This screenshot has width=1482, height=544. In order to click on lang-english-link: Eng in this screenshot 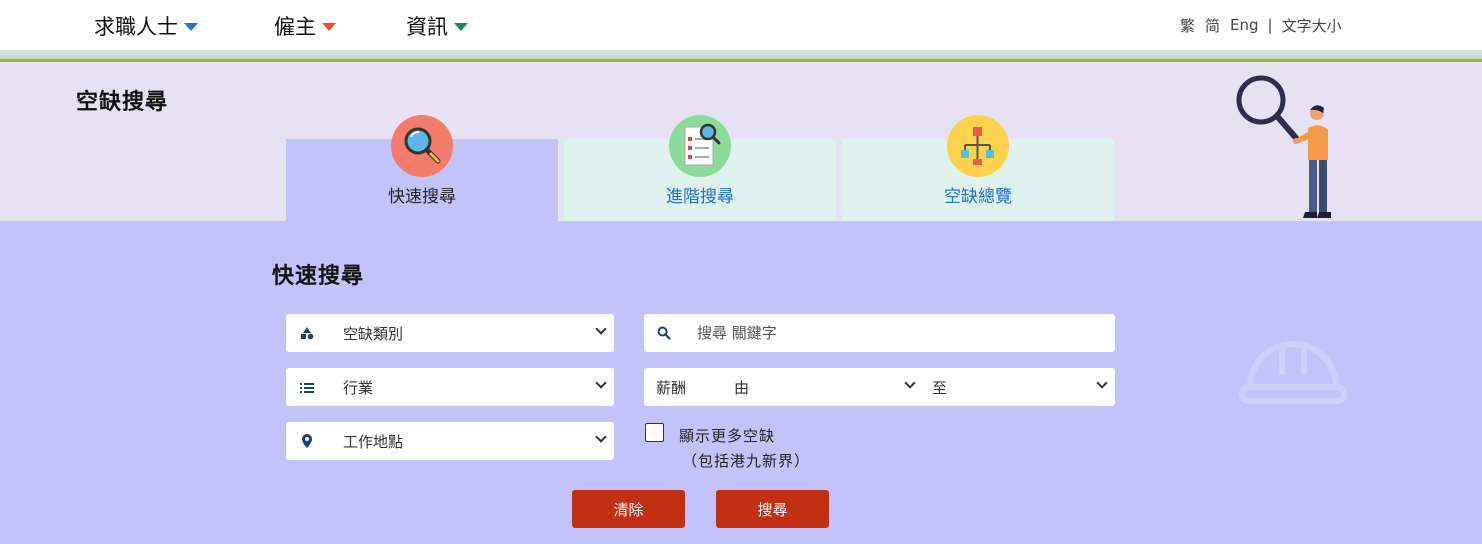, I will do `click(1244, 25)`.